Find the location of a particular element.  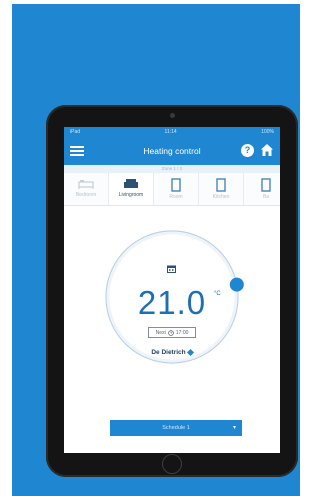

next-switch-badge: Next 17:00 is located at coordinates (172, 332).